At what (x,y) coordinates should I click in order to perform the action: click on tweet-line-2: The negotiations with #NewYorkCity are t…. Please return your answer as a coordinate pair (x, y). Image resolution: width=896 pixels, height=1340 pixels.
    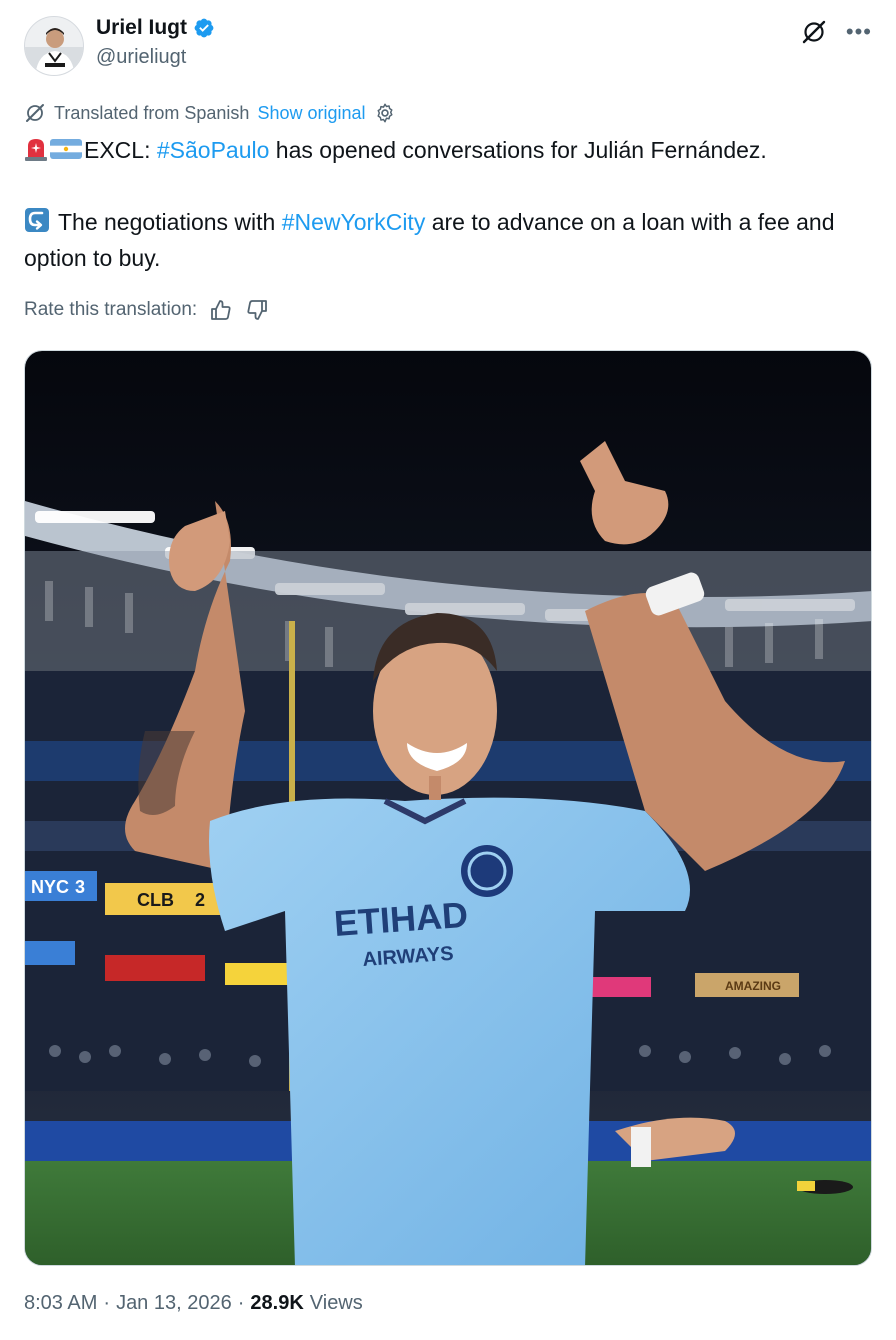
    Looking at the image, I should click on (448, 240).